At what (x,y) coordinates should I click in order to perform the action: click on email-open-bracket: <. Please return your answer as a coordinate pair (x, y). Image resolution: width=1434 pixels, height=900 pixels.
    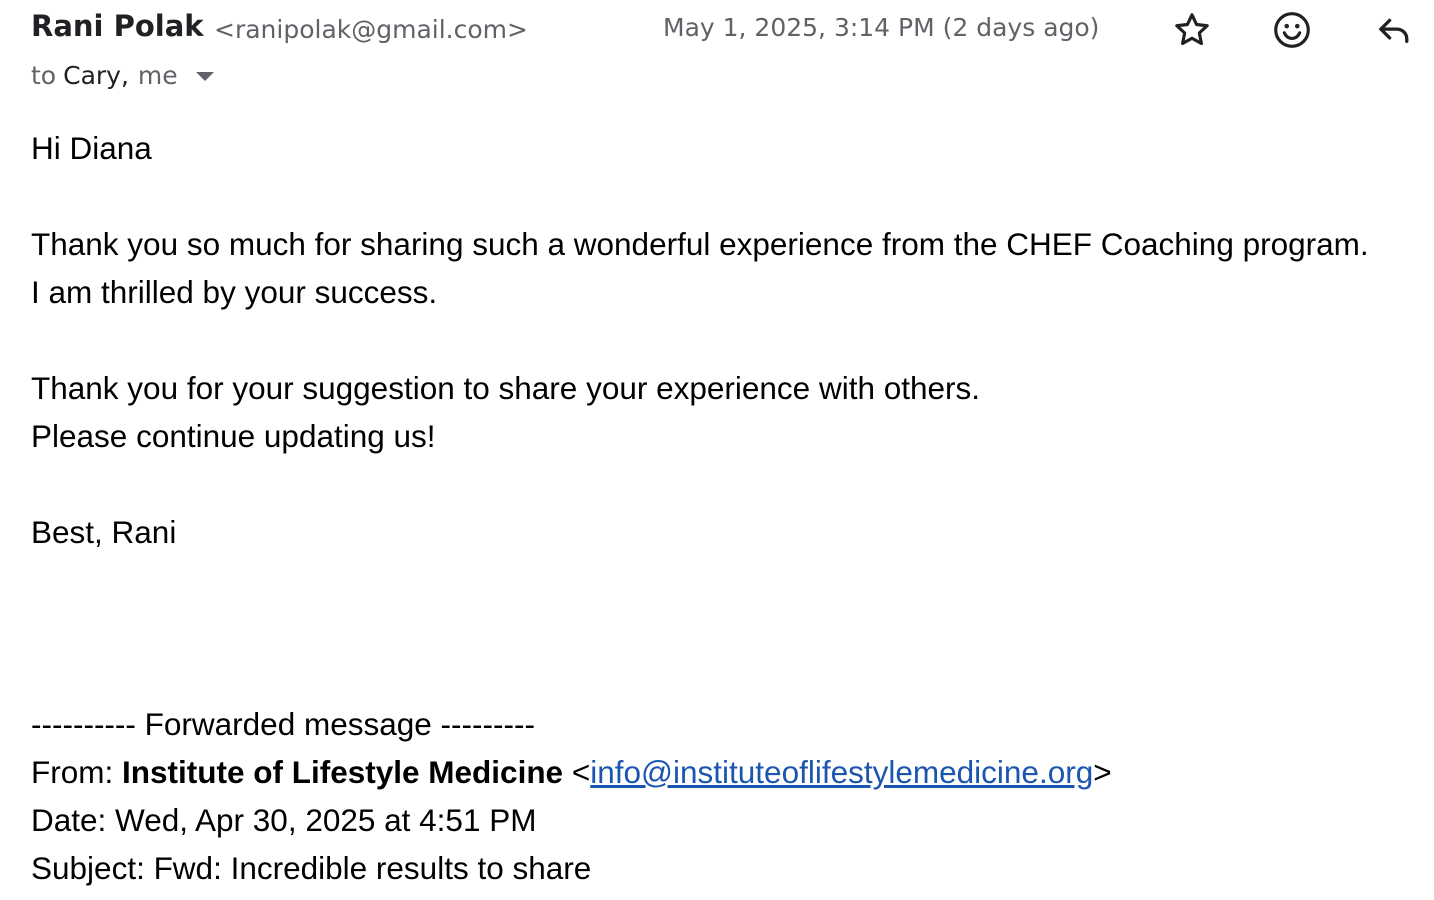
    Looking at the image, I should click on (581, 772).